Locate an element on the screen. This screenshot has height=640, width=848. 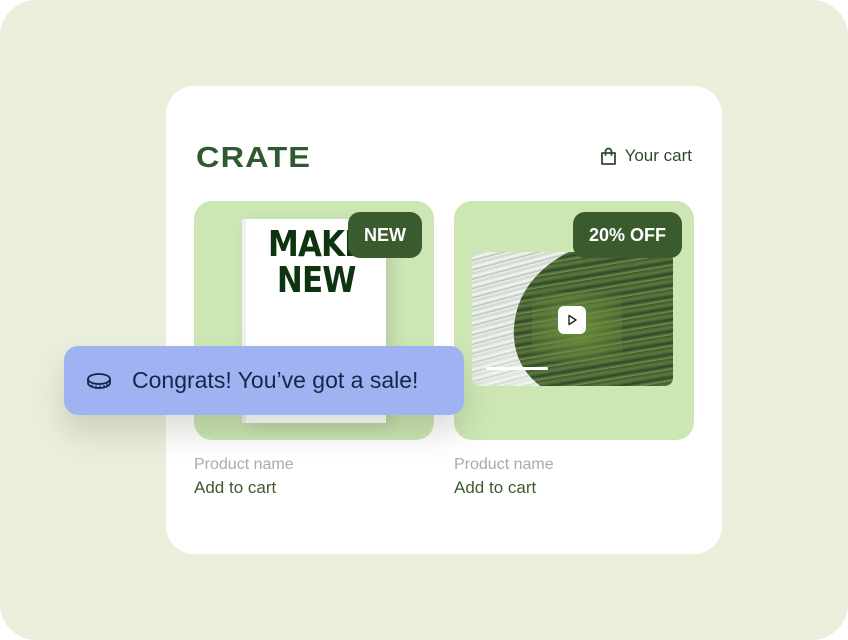
product-image-tile: 20% OFF is located at coordinates (574, 320).